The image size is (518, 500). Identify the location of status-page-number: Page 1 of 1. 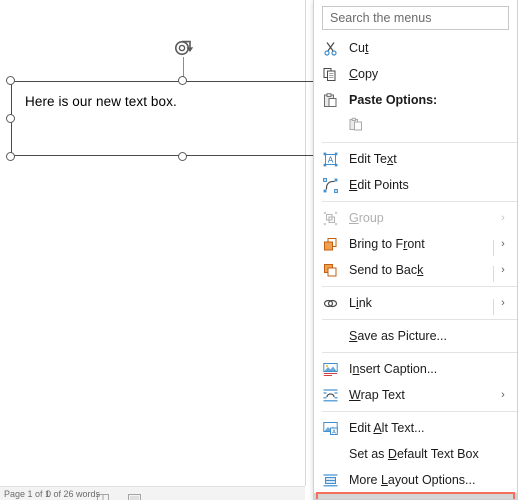
(27, 494).